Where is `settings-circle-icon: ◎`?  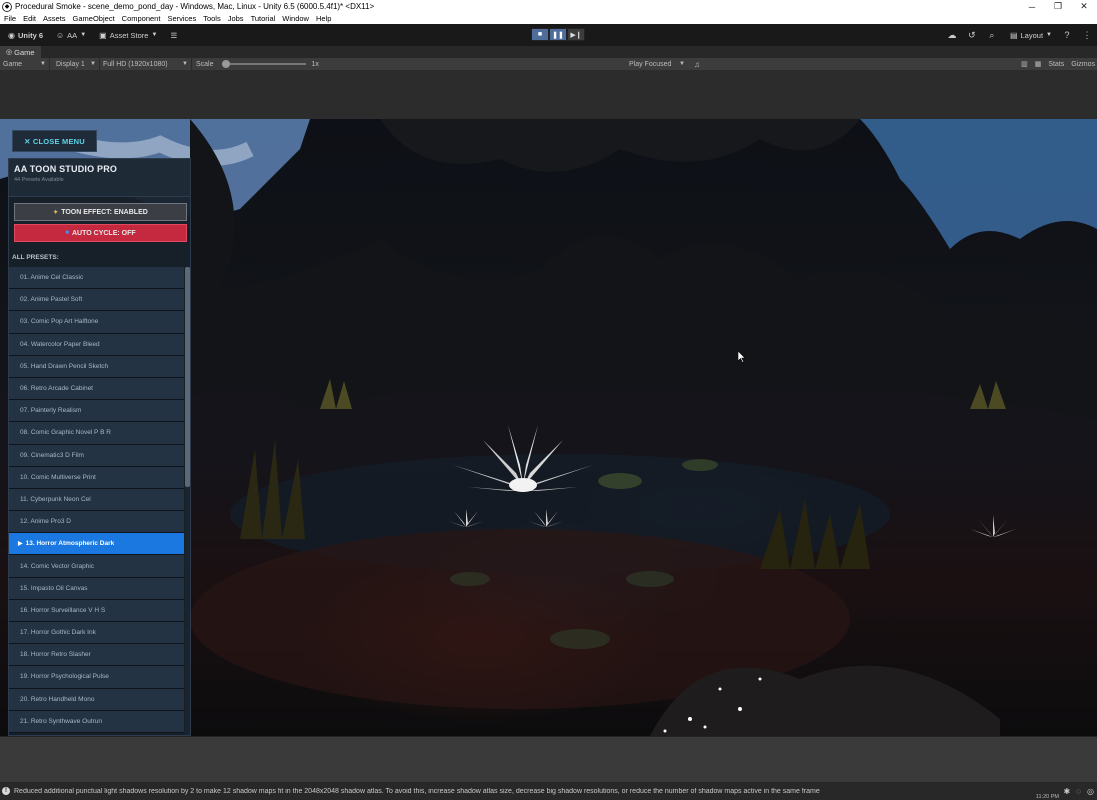
settings-circle-icon: ◎ is located at coordinates (1090, 791).